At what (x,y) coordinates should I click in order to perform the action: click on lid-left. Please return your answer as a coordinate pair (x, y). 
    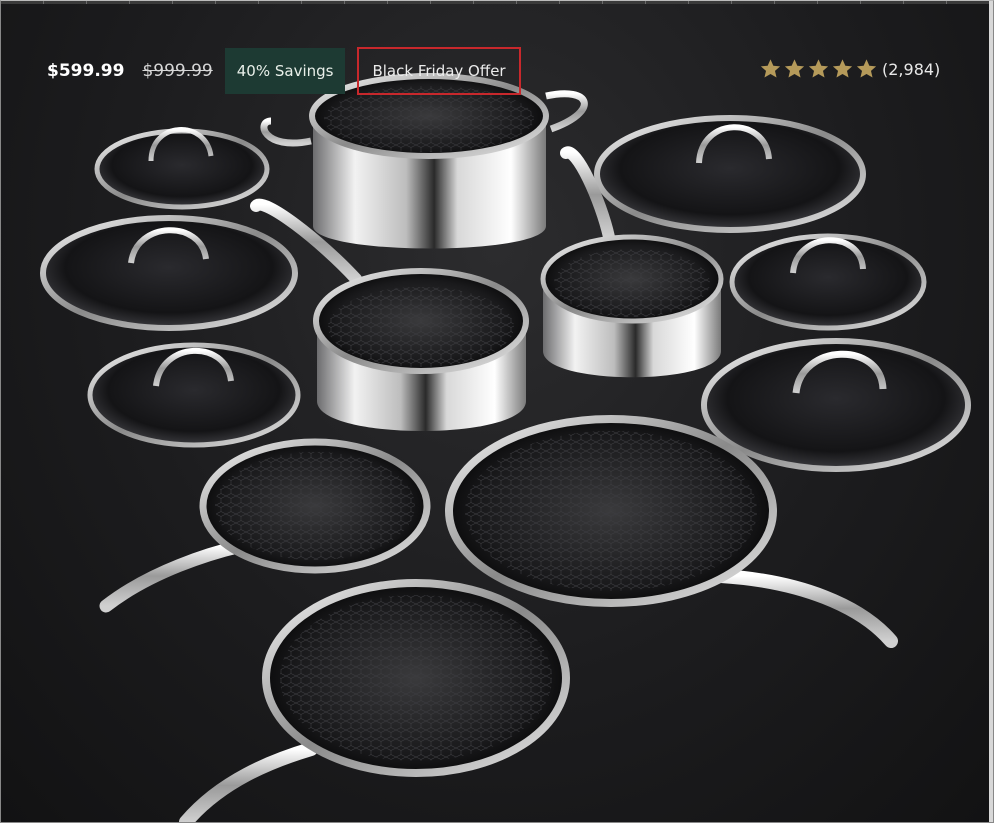
    Looking at the image, I should click on (169, 273).